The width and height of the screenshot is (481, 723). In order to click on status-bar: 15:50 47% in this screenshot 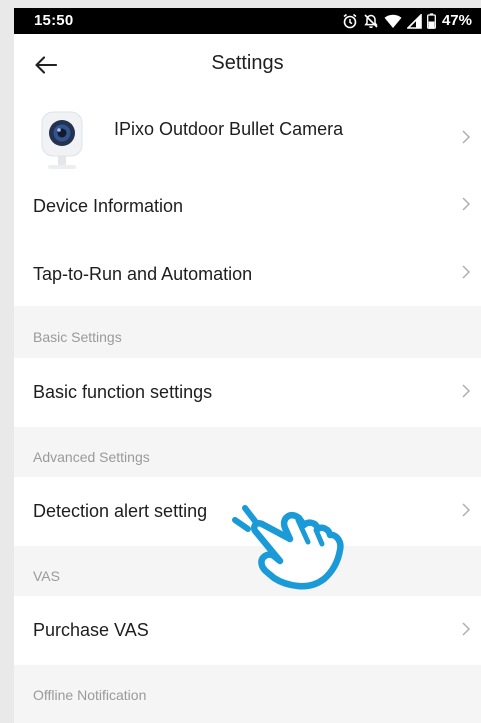, I will do `click(247, 21)`.